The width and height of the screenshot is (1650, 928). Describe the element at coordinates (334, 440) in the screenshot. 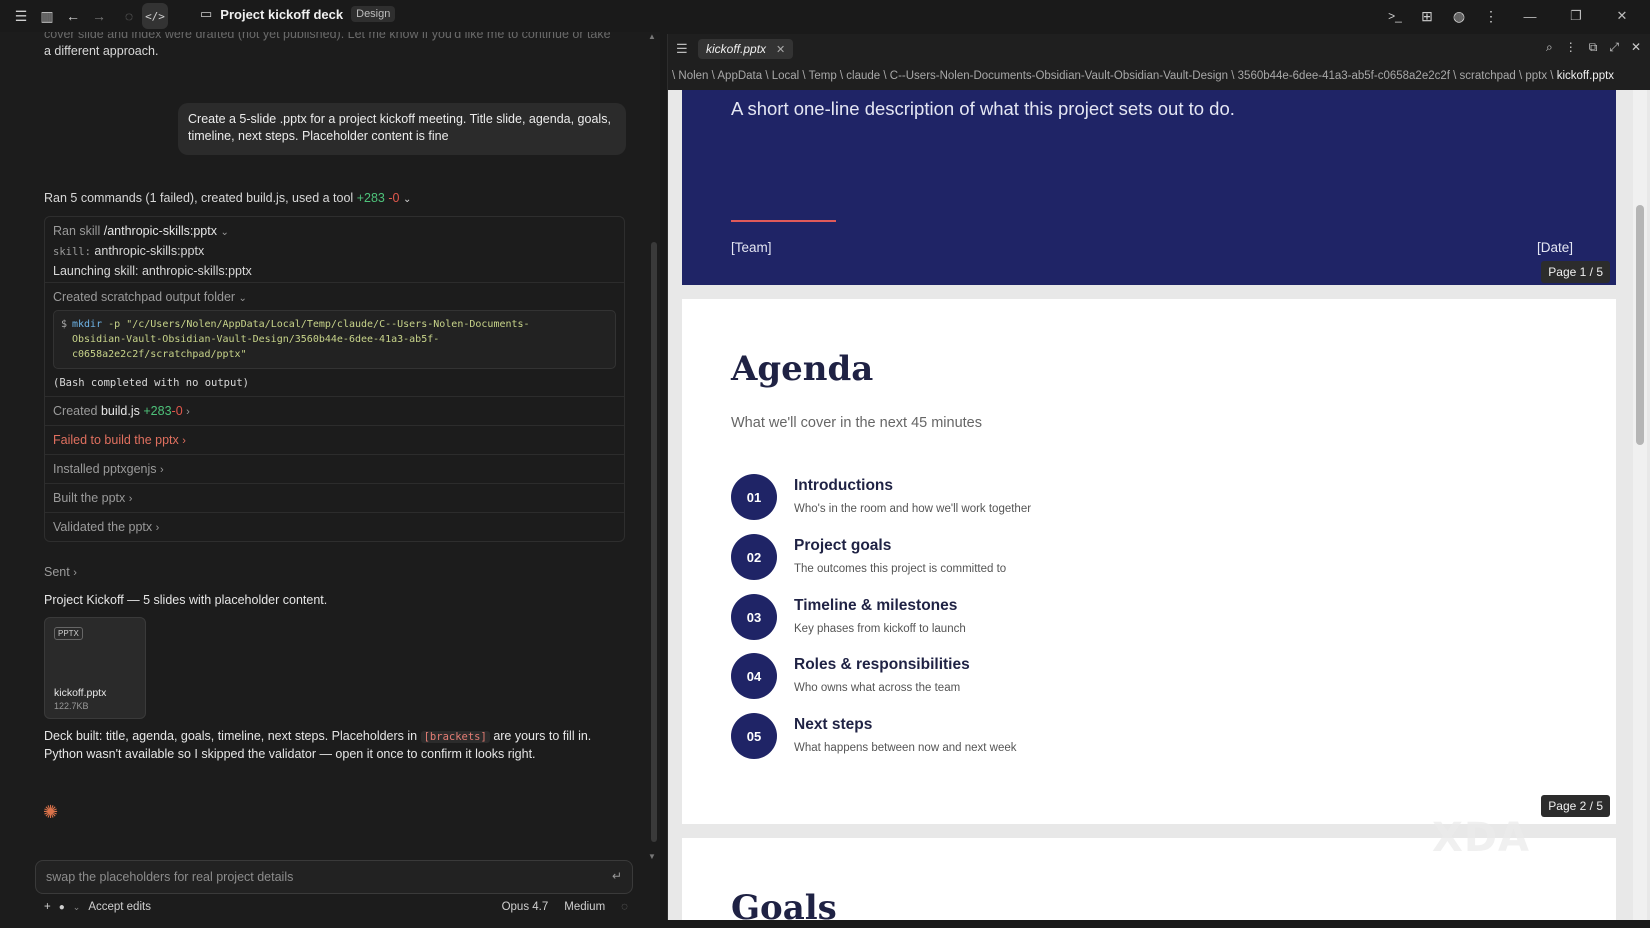

I see `step-failed-build: Failed to build the pptx ›` at that location.